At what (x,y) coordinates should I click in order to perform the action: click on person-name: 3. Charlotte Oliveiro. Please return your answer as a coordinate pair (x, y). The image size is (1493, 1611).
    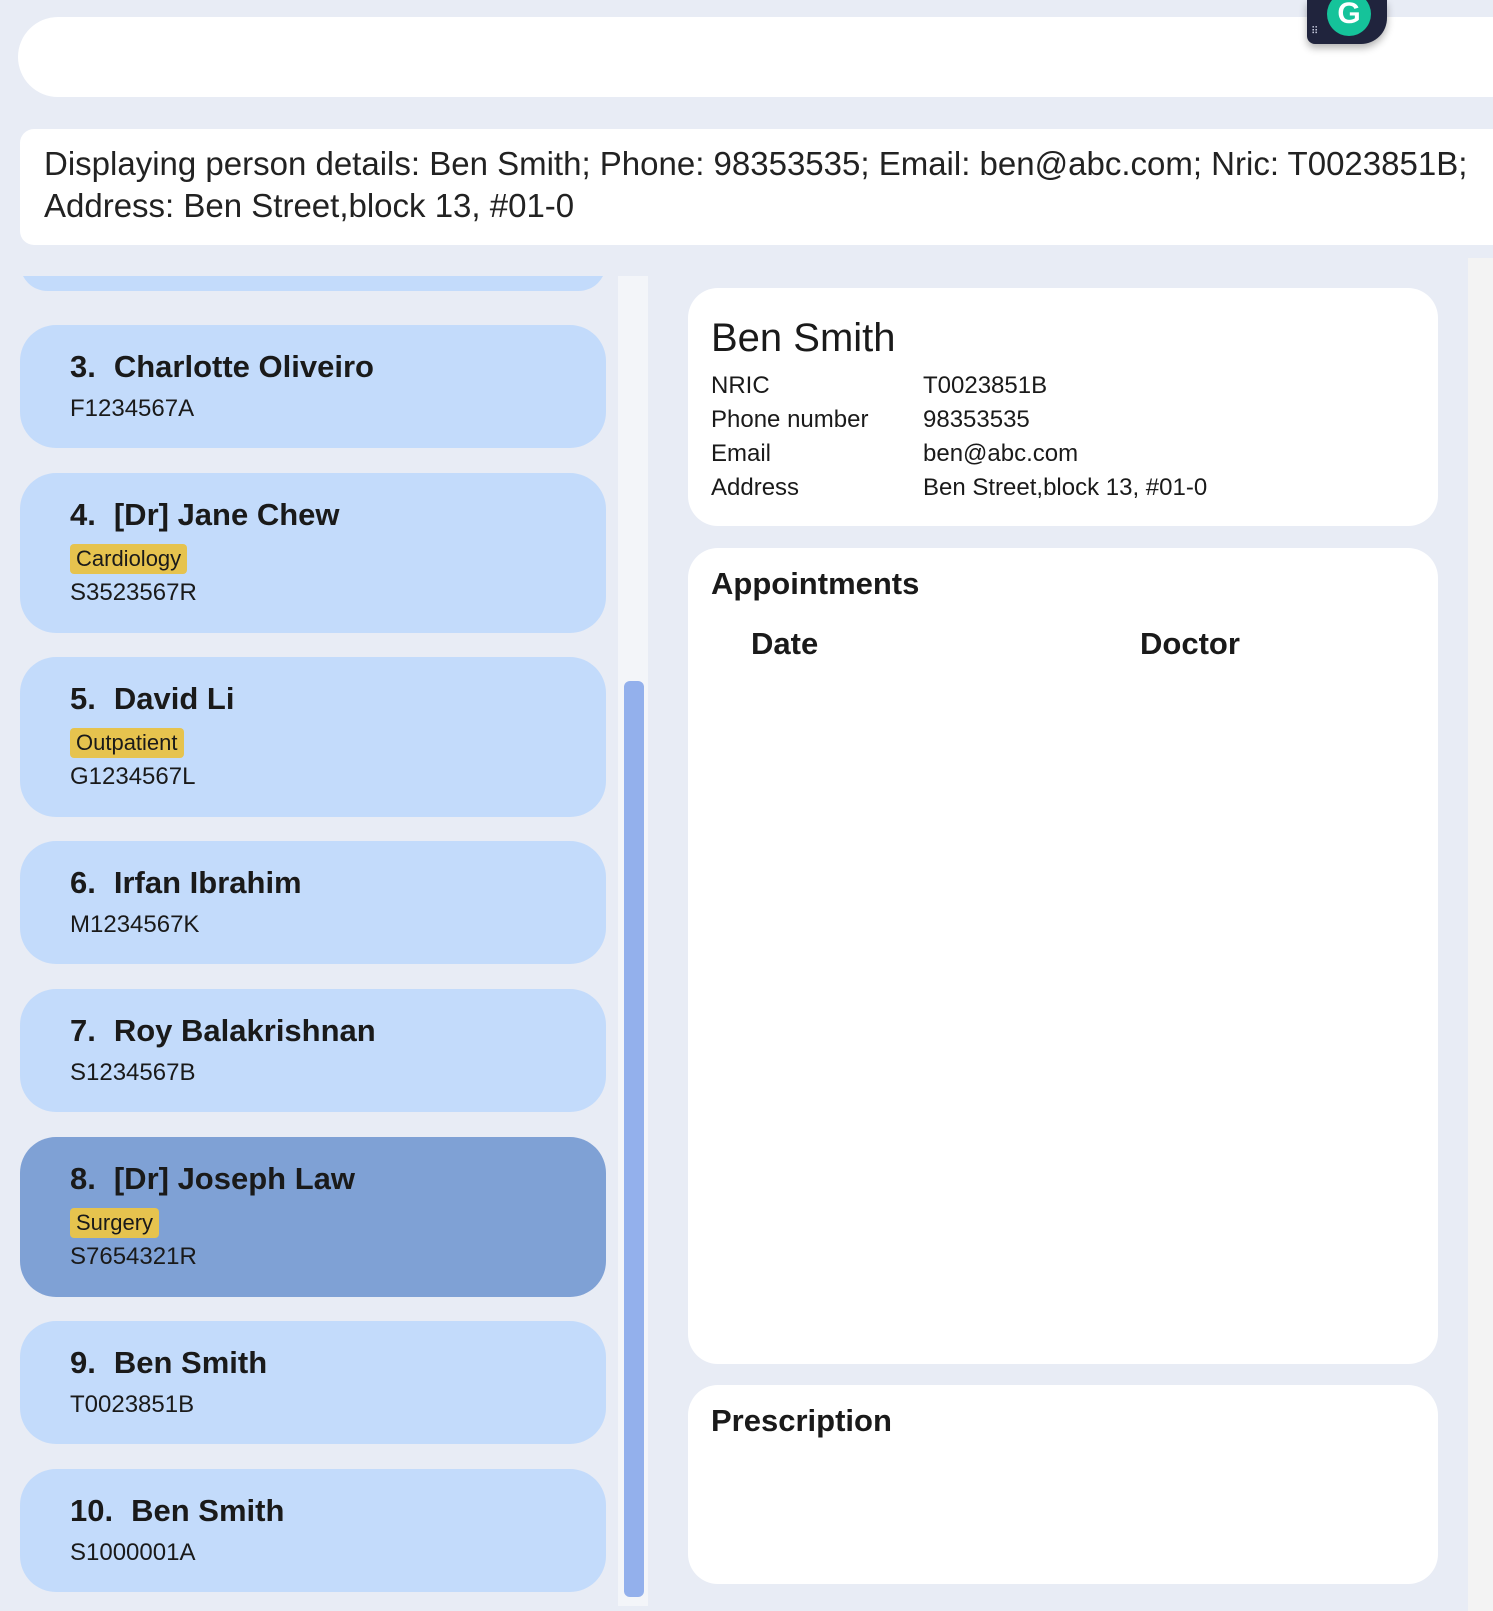
    Looking at the image, I should click on (222, 366).